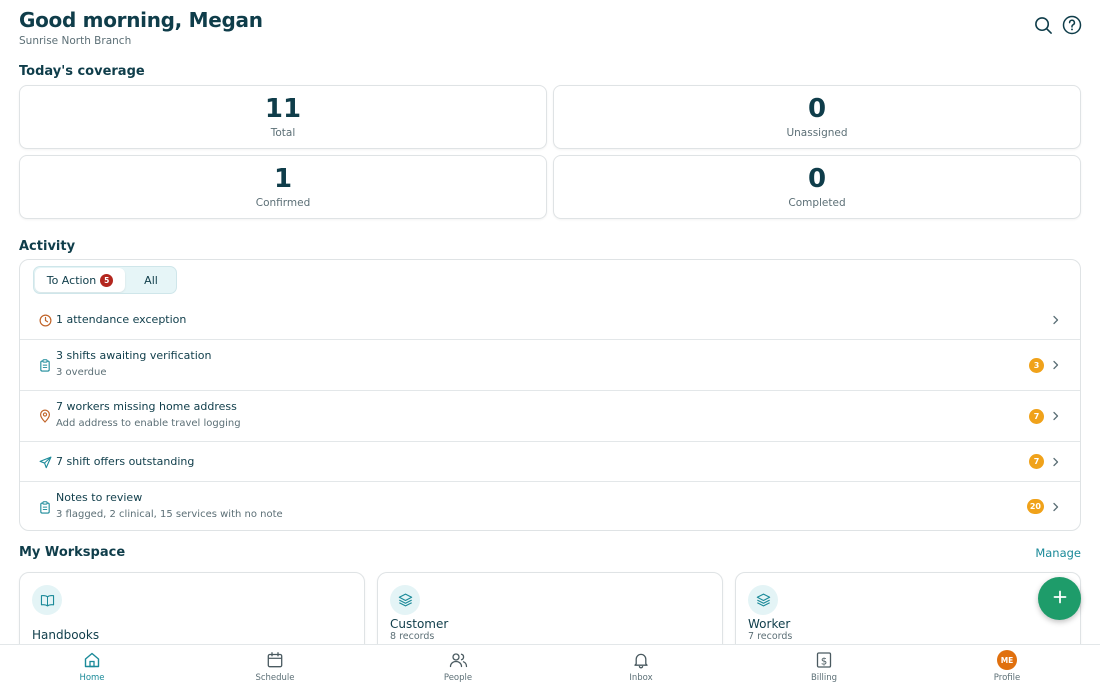 Image resolution: width=1100 pixels, height=687 pixels. What do you see at coordinates (1072, 25) in the screenshot?
I see `help-icon` at bounding box center [1072, 25].